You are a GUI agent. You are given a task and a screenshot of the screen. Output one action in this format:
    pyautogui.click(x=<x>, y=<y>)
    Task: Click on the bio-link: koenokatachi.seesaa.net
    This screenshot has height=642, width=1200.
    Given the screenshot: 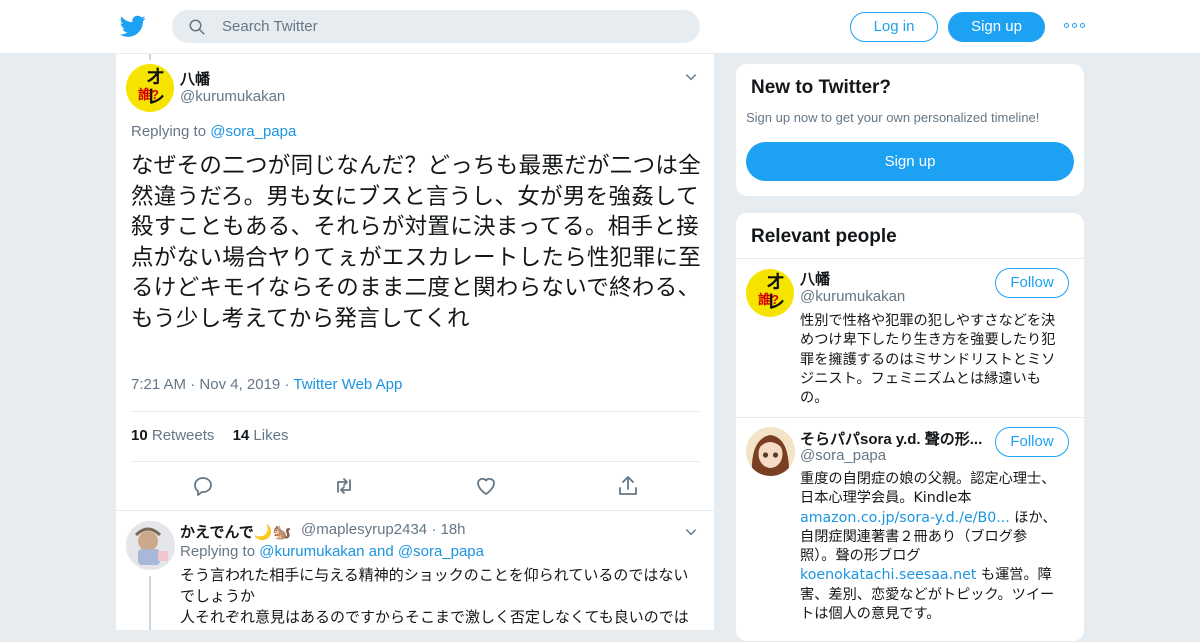 What is the action you would take?
    pyautogui.click(x=888, y=575)
    